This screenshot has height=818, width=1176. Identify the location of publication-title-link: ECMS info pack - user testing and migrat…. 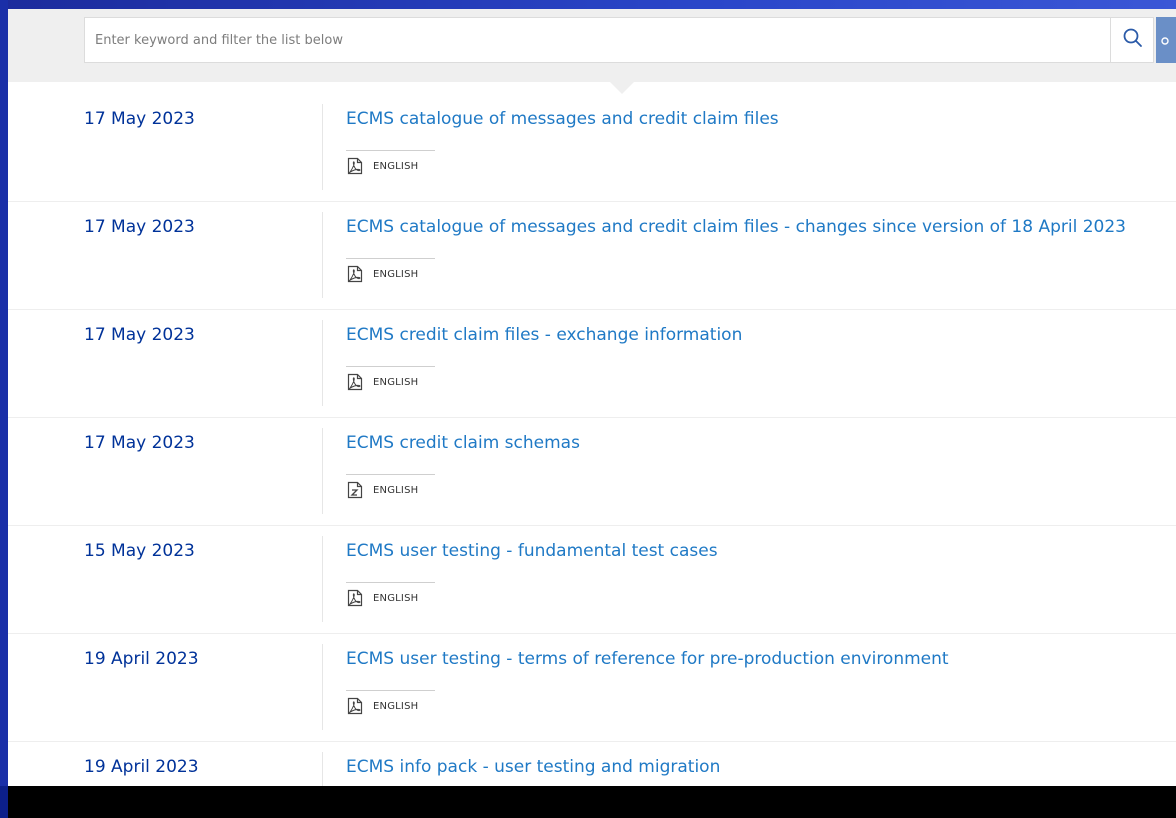
(533, 767).